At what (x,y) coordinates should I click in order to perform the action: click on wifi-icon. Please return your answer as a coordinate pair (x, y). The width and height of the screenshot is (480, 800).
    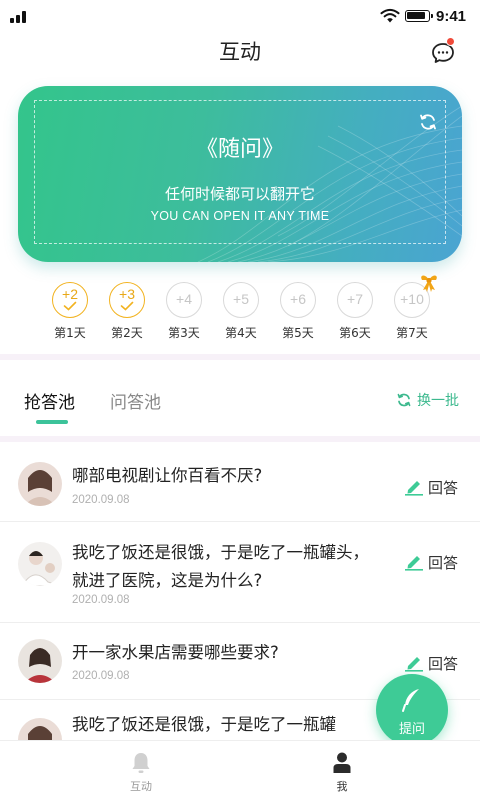
    Looking at the image, I should click on (390, 15).